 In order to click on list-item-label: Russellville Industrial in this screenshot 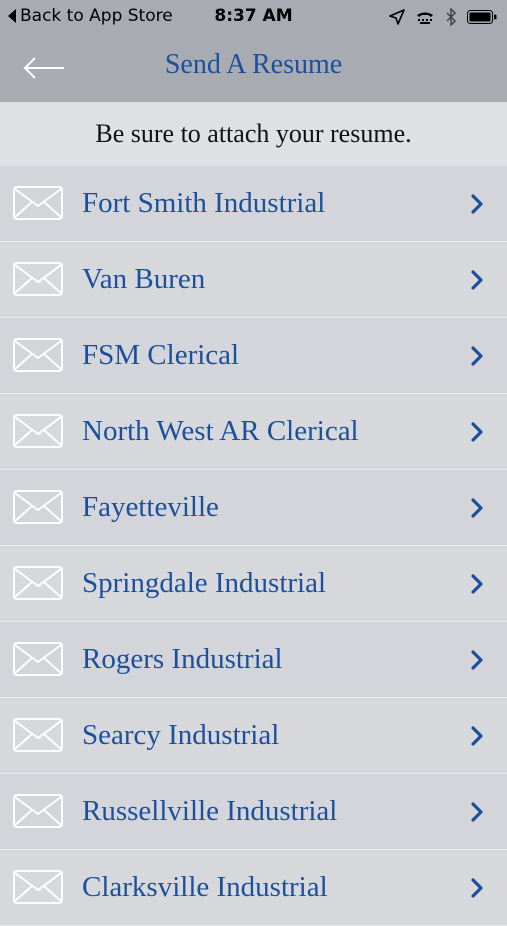, I will do `click(210, 811)`.